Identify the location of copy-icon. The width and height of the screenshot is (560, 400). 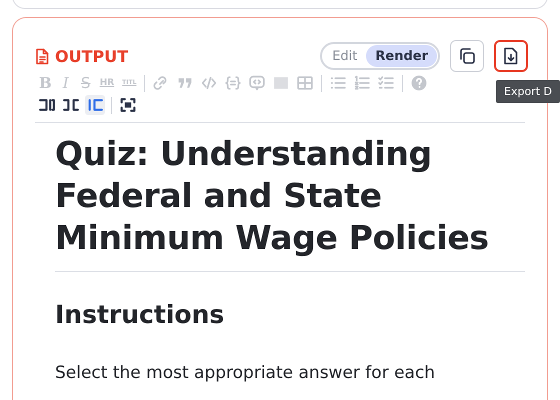
(467, 56).